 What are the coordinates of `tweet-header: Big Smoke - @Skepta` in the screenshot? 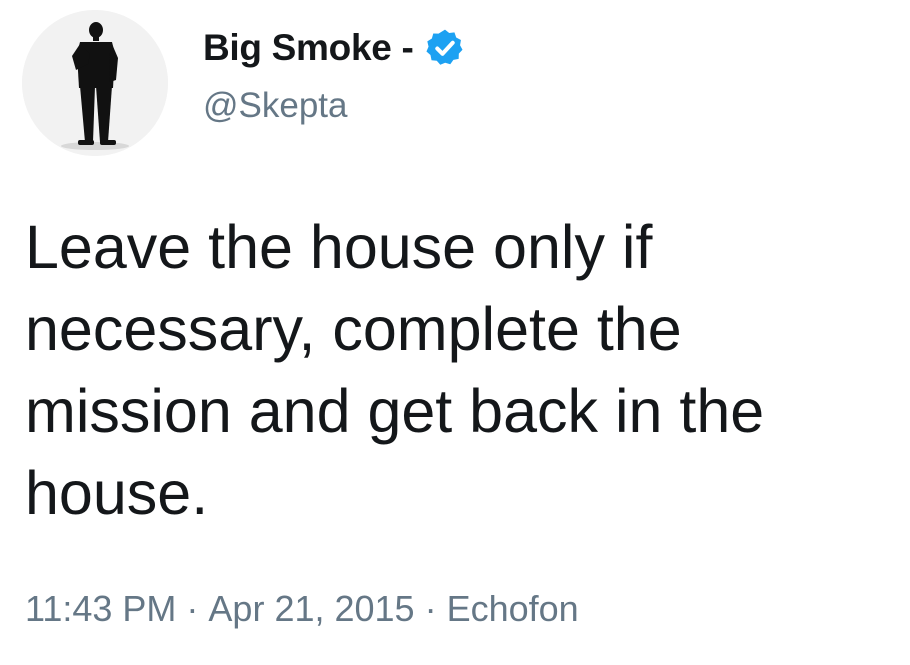 It's located at (334, 75).